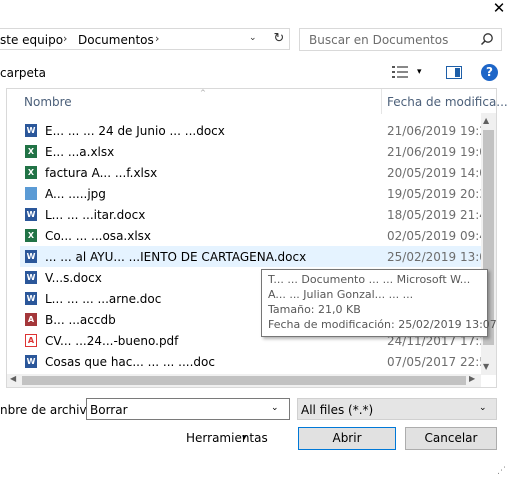 This screenshot has height=479, width=511. I want to click on image-icon, so click(31, 193).